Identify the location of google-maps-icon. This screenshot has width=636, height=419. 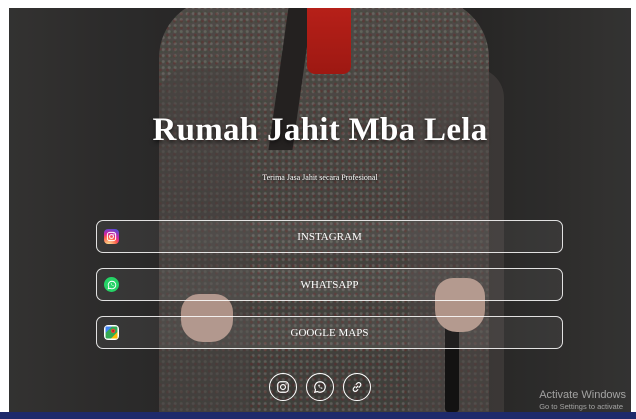
(111, 332).